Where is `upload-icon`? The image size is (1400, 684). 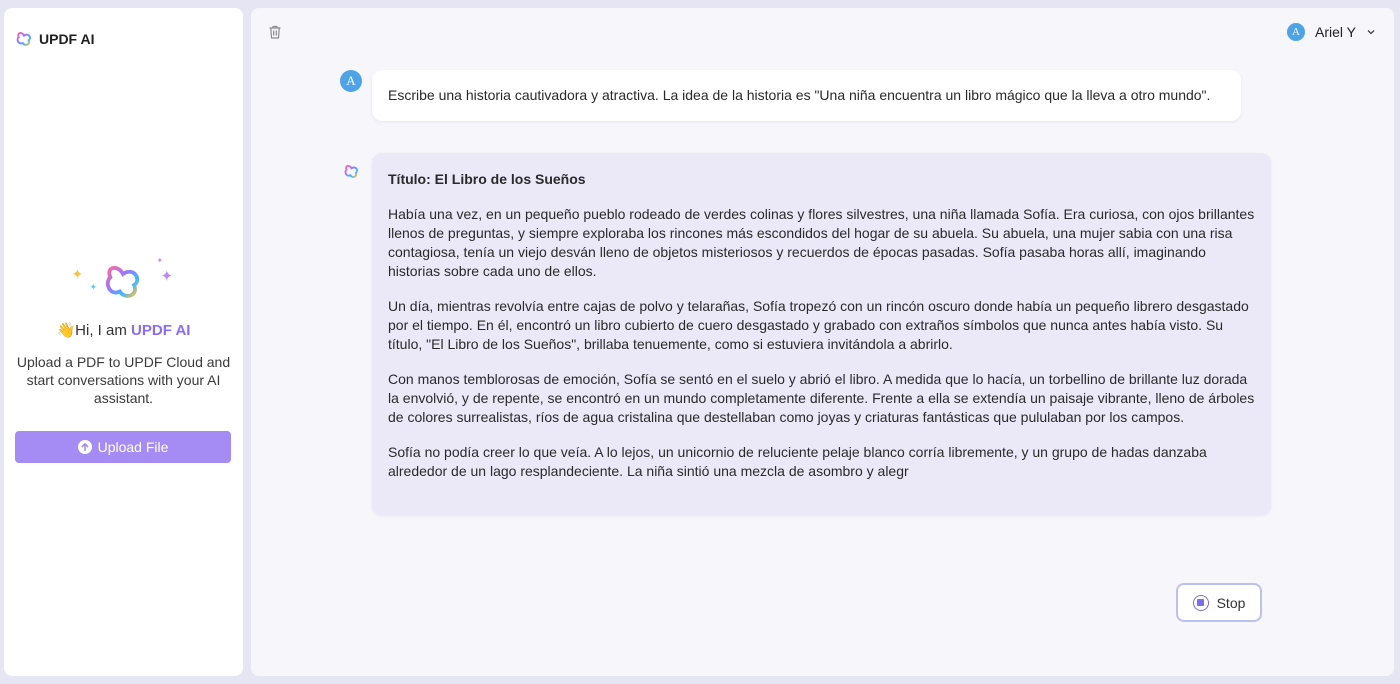 upload-icon is located at coordinates (84, 447).